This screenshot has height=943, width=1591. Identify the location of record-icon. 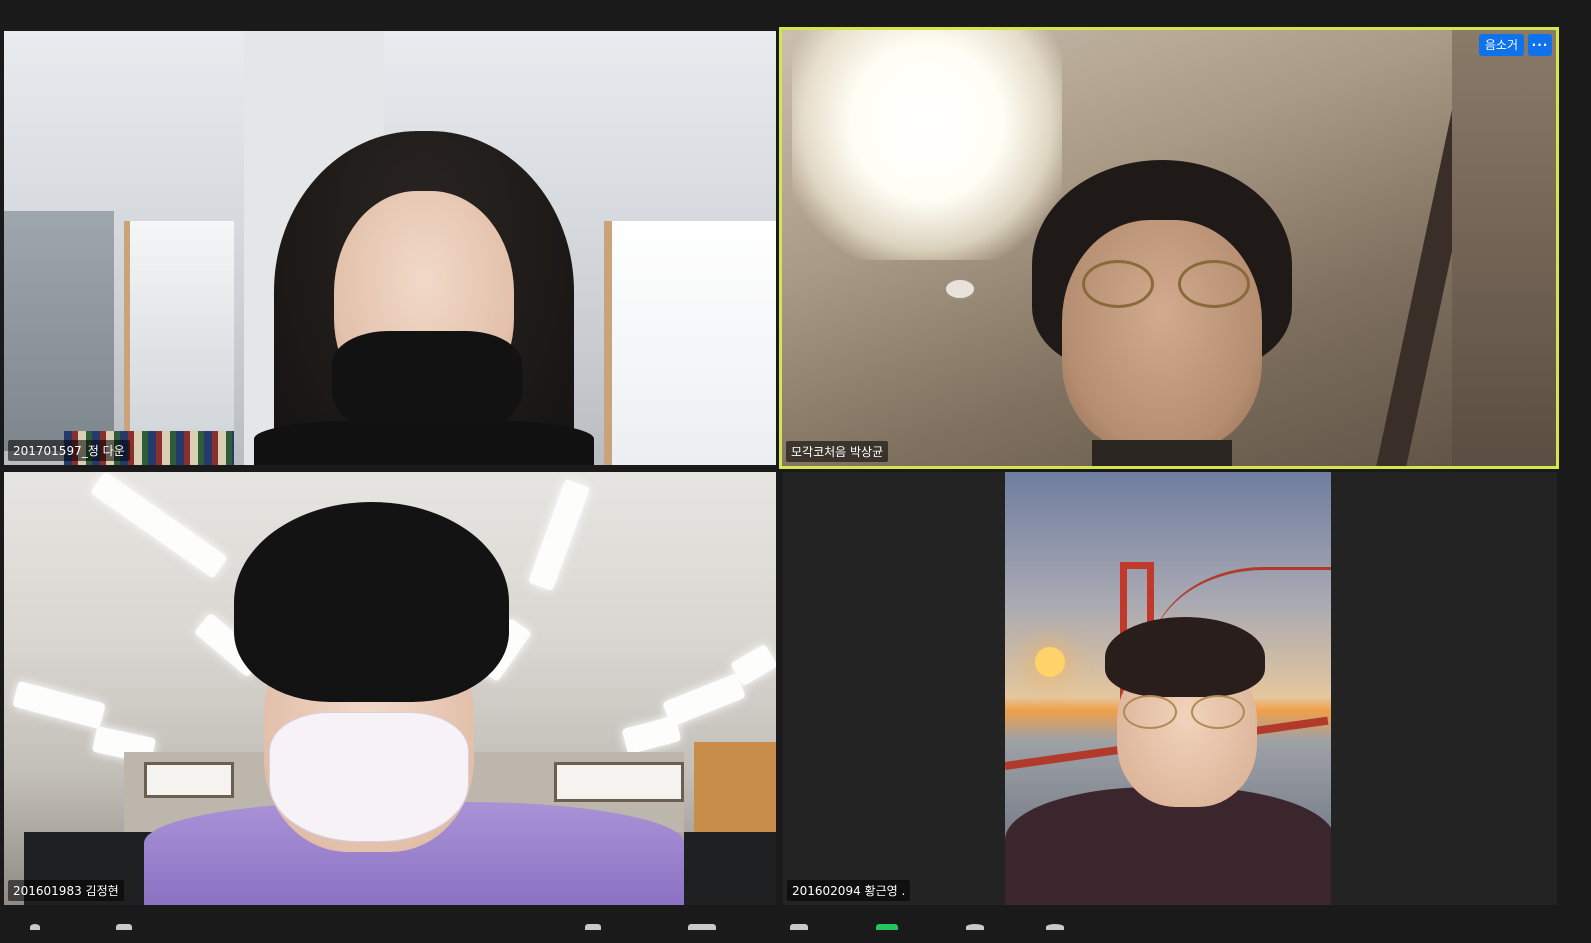
(975, 927).